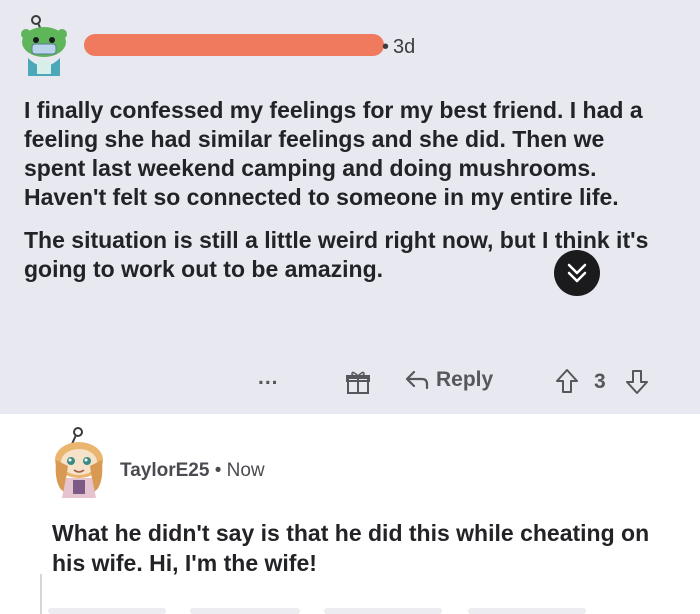 Image resolution: width=700 pixels, height=614 pixels. What do you see at coordinates (465, 379) in the screenshot?
I see `reply-label: Reply` at bounding box center [465, 379].